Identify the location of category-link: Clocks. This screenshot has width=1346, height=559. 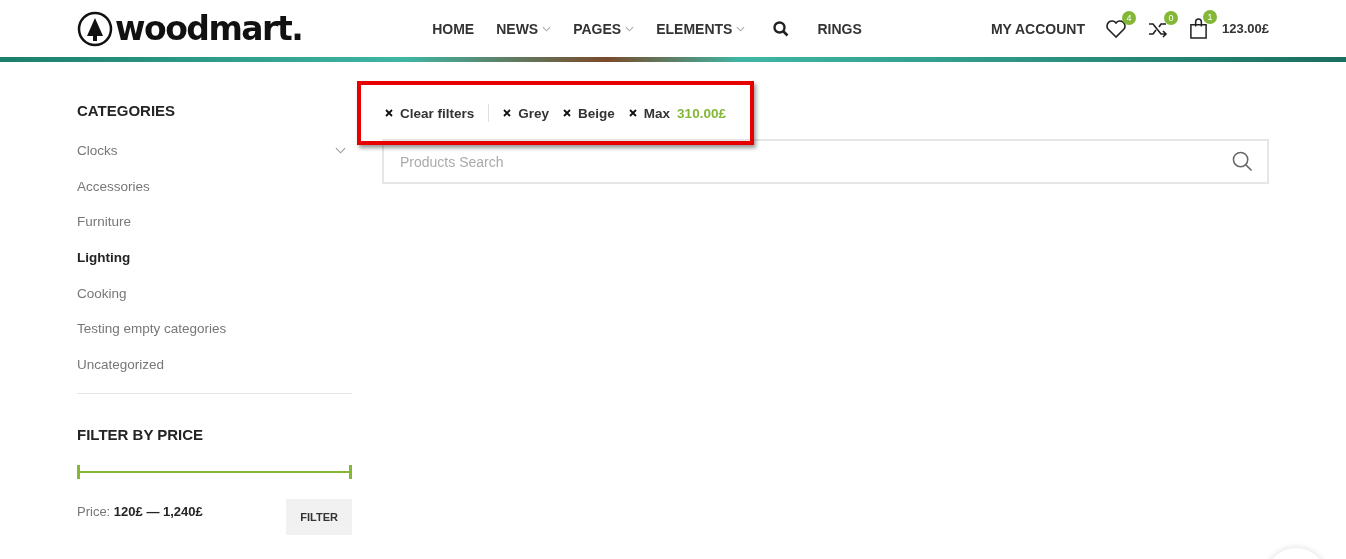
(97, 151).